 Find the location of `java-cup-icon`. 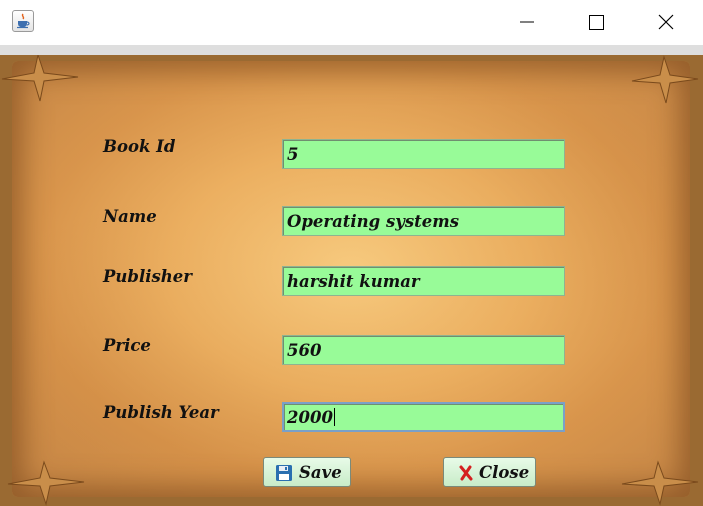

java-cup-icon is located at coordinates (23, 21).